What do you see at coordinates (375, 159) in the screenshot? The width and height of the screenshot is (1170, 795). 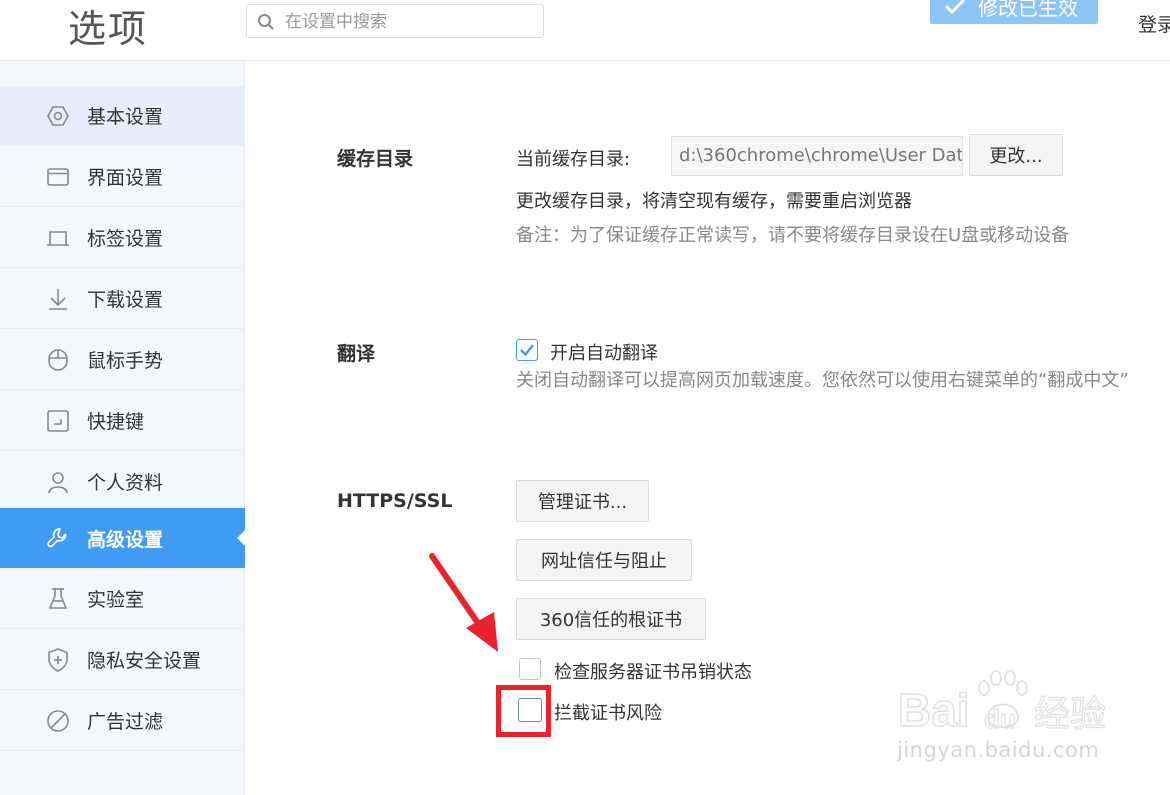 I see `cache-section-title: 缓存目录` at bounding box center [375, 159].